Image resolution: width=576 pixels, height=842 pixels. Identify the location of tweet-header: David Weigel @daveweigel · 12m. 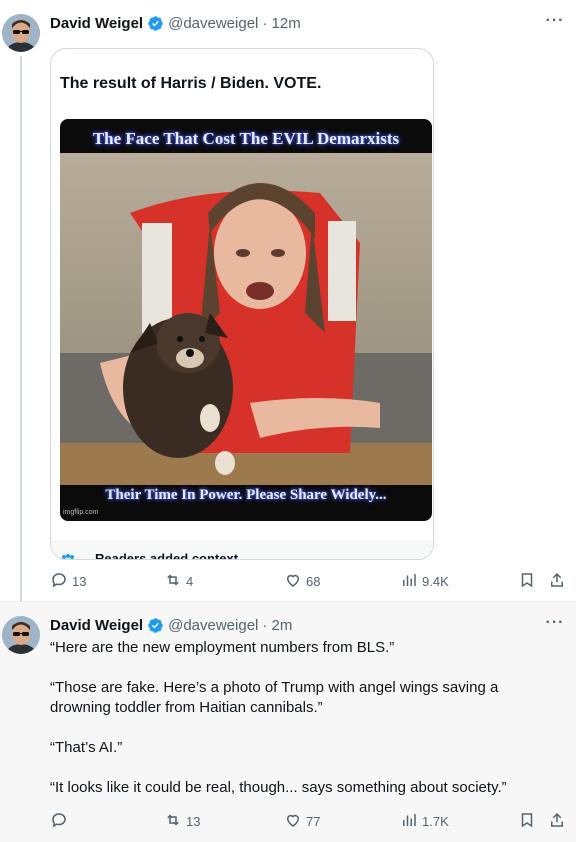
(175, 23).